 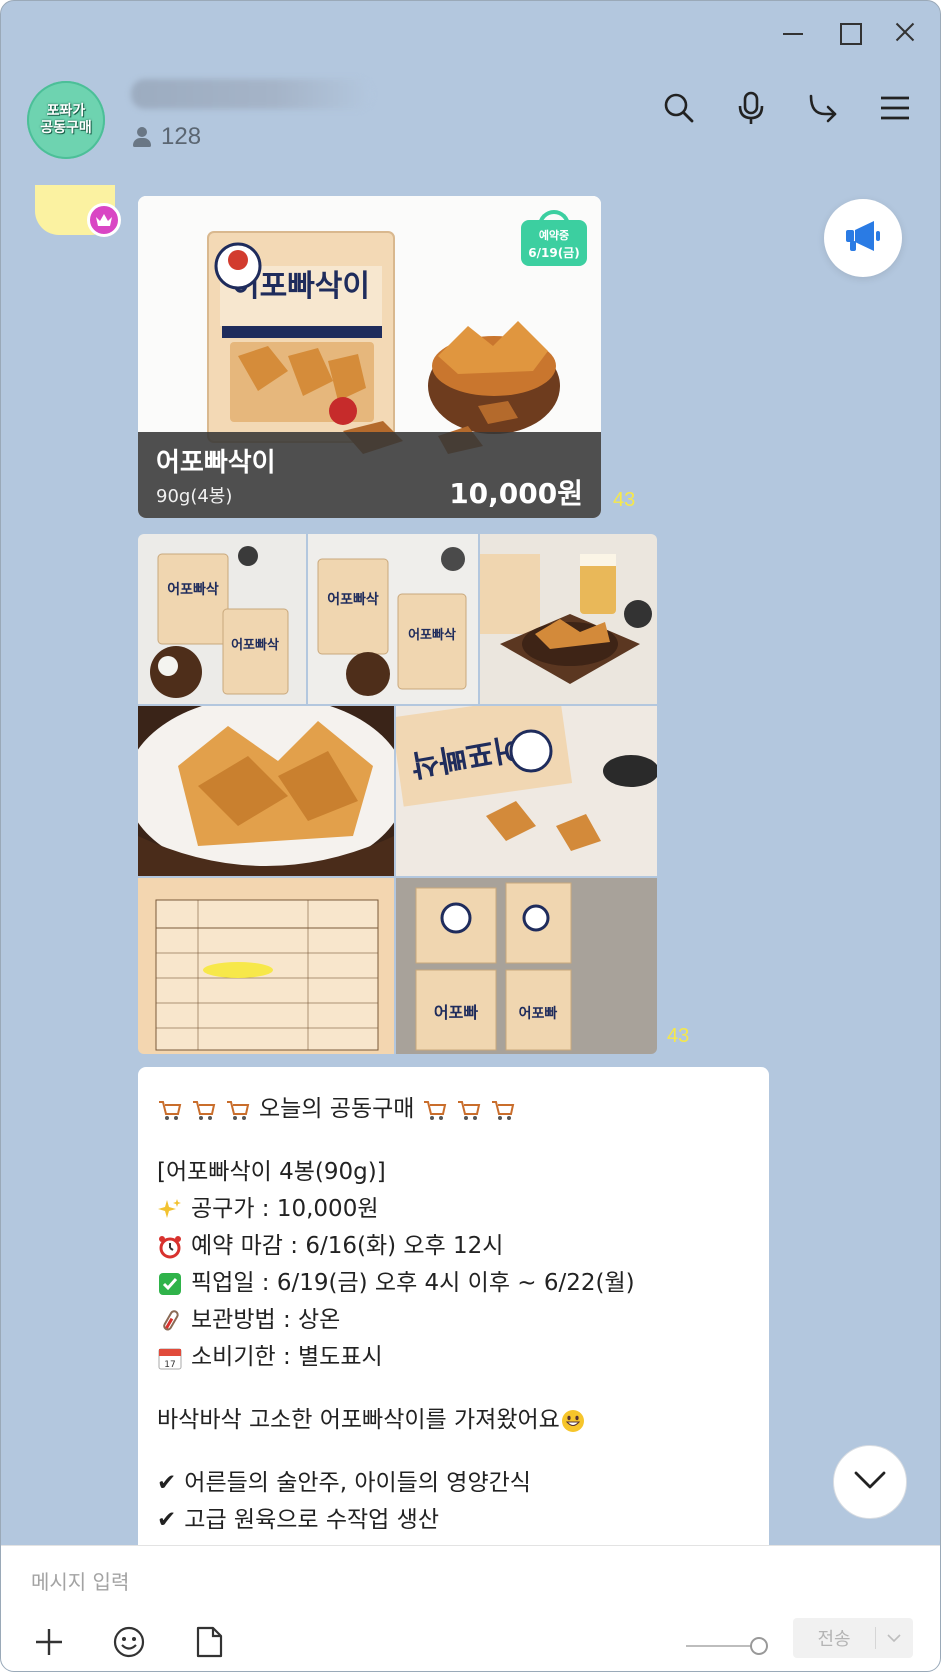 What do you see at coordinates (787, 108) in the screenshot?
I see `header-toolbar` at bounding box center [787, 108].